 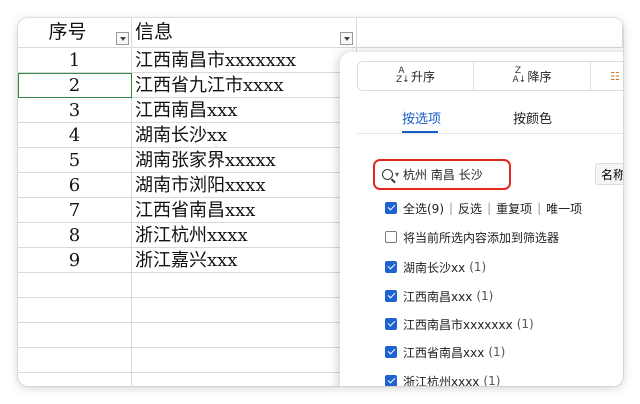 What do you see at coordinates (75, 85) in the screenshot?
I see `table-row-cell-no-selected: 2` at bounding box center [75, 85].